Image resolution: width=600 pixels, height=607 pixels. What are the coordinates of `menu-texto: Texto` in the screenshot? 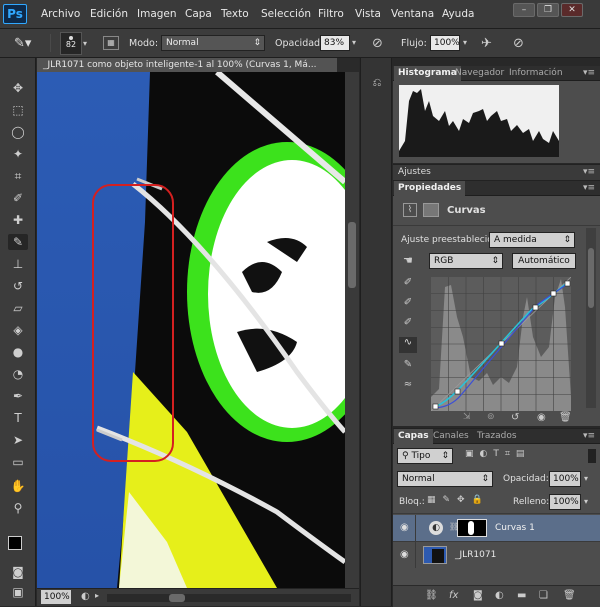 It's located at (235, 14).